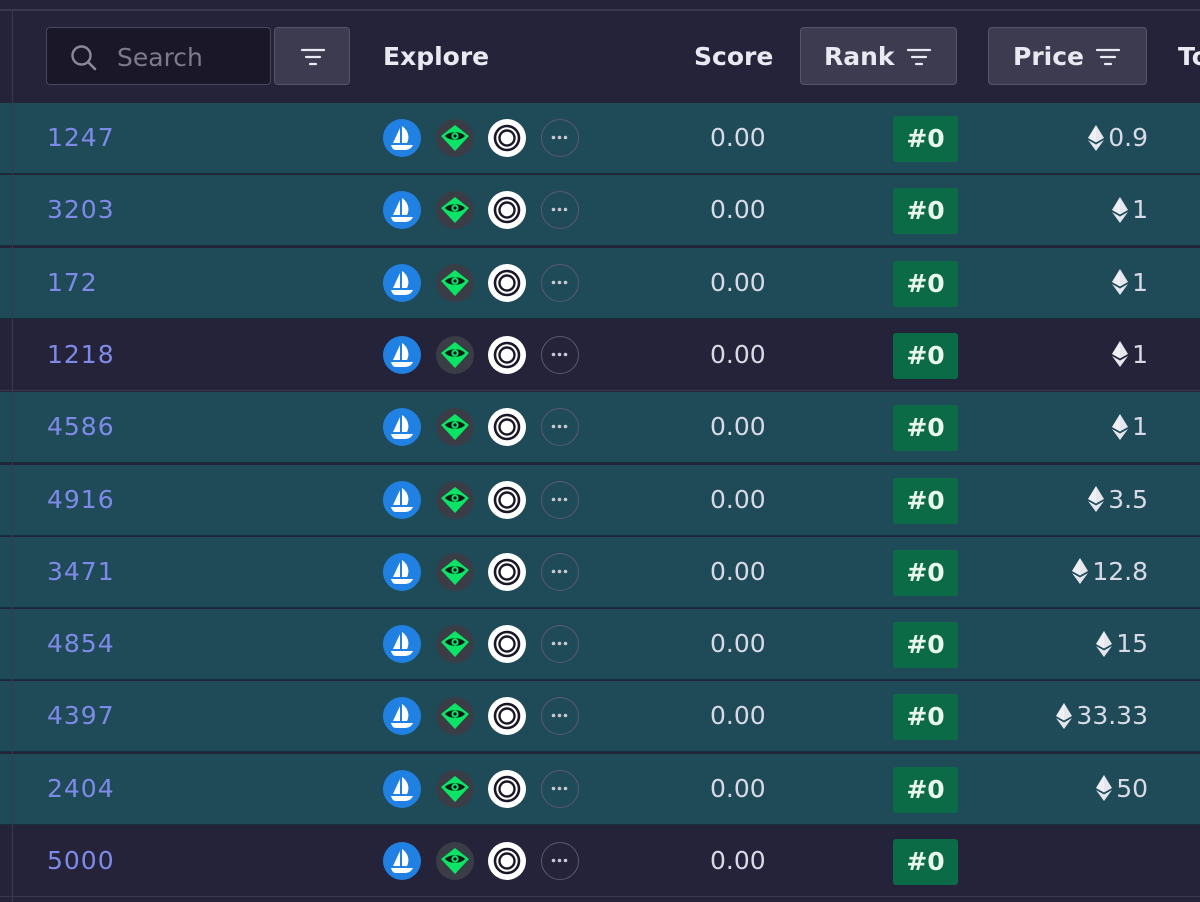 The width and height of the screenshot is (1200, 902). I want to click on price-cell: 33.33, so click(1102, 715).